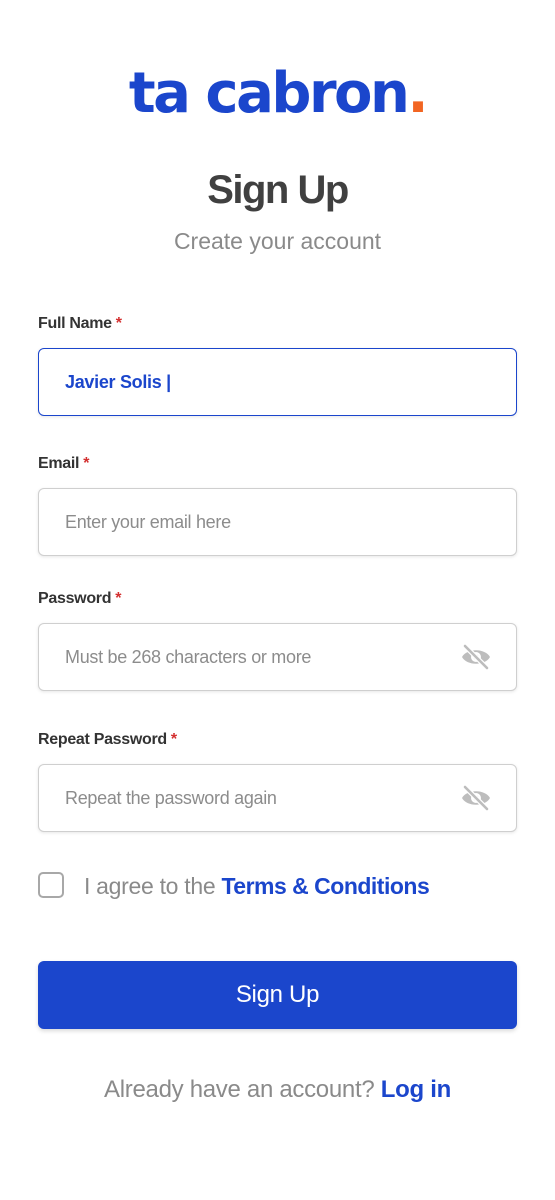 The height and width of the screenshot is (1200, 555). Describe the element at coordinates (80, 598) in the screenshot. I see `password-label: Password *` at that location.